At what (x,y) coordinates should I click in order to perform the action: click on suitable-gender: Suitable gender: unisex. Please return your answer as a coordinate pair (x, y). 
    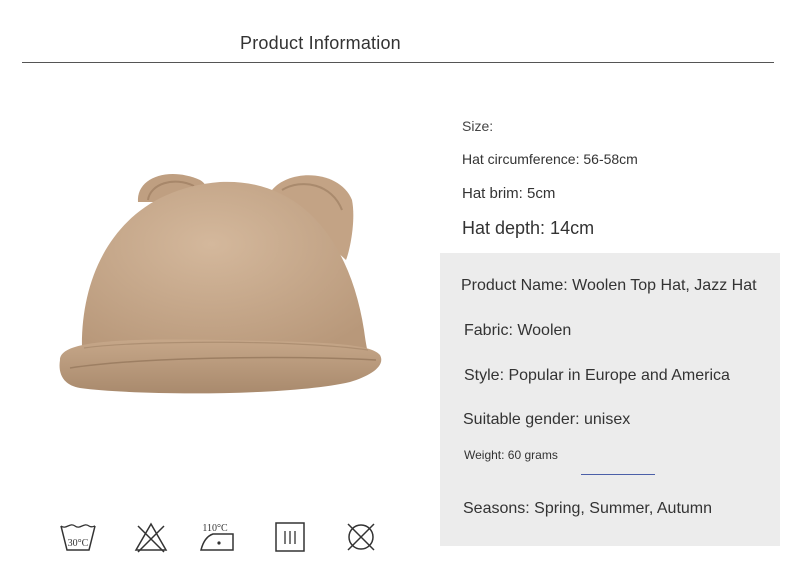
    Looking at the image, I should click on (547, 419).